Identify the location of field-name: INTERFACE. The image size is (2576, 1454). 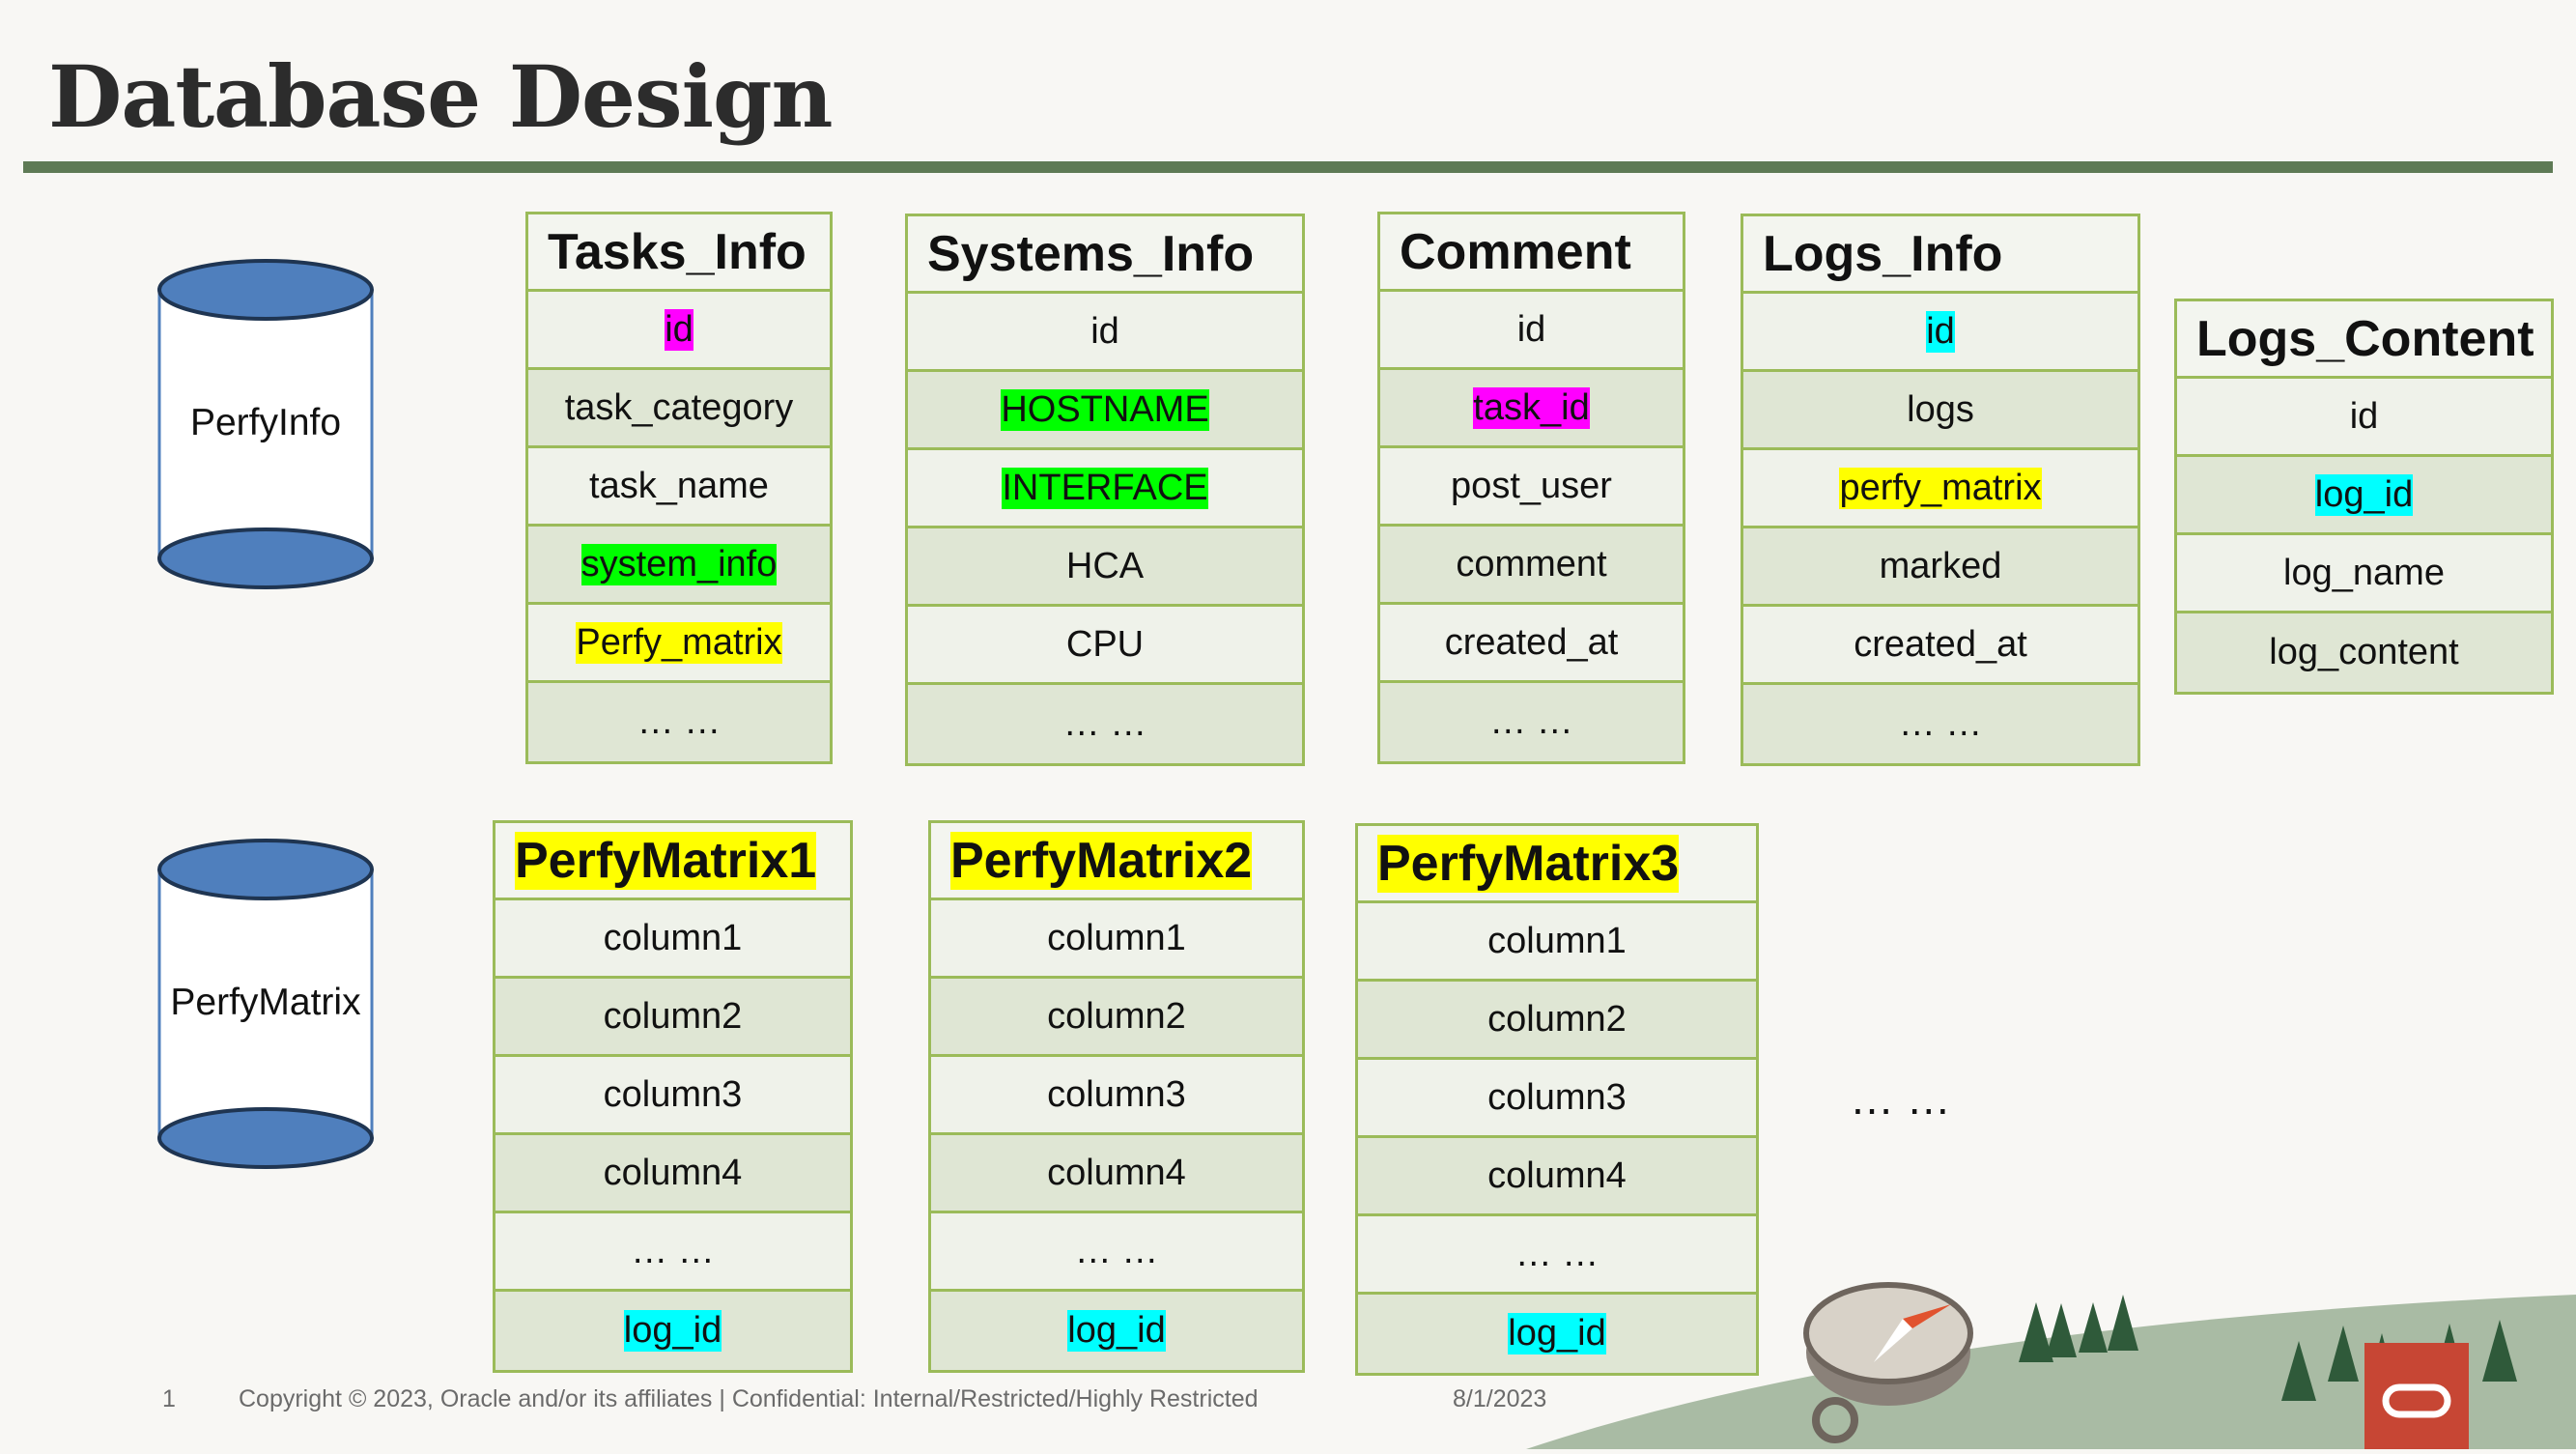
(1105, 488).